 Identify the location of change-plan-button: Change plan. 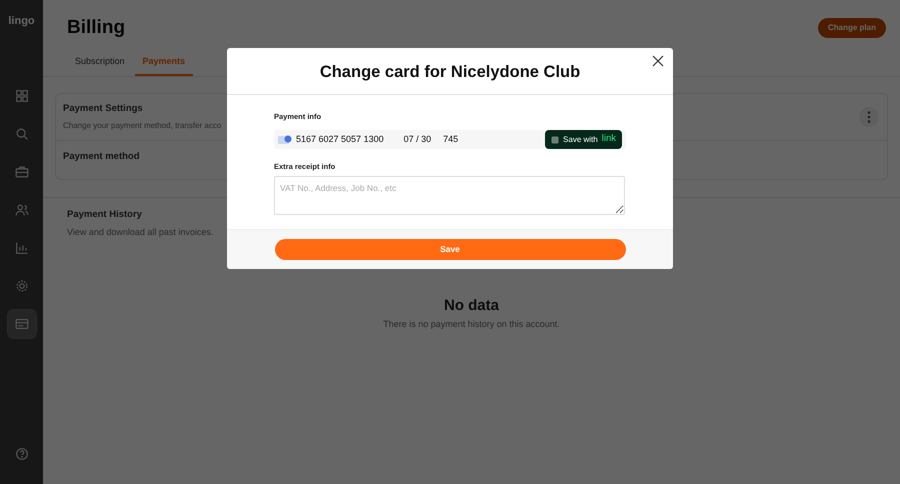
(852, 28).